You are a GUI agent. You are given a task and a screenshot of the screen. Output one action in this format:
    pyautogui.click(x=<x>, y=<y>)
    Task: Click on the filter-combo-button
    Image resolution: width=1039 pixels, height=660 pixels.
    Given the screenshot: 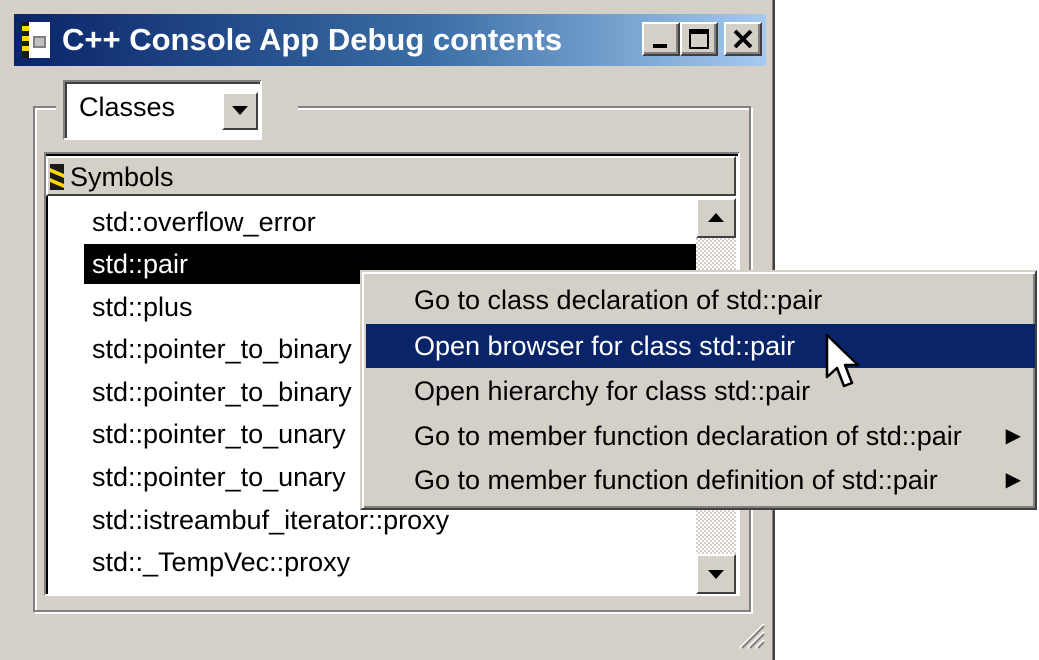 What is the action you would take?
    pyautogui.click(x=240, y=111)
    